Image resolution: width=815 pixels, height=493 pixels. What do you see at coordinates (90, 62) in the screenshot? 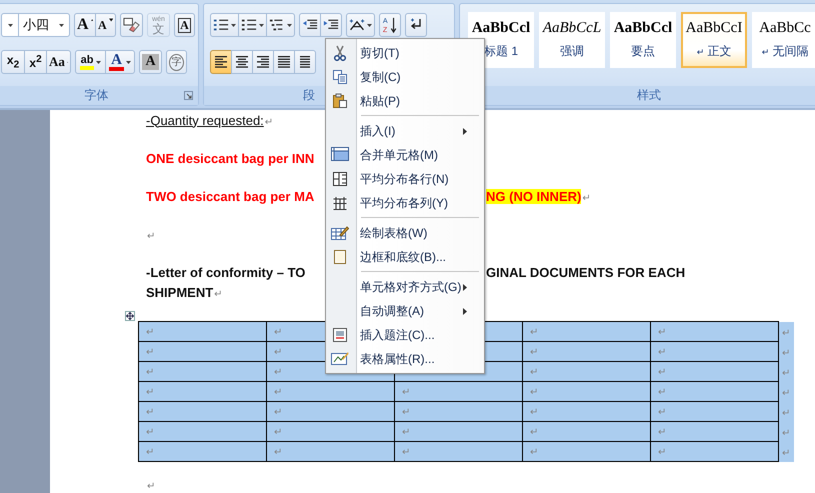
I see `highlight-button: ab` at bounding box center [90, 62].